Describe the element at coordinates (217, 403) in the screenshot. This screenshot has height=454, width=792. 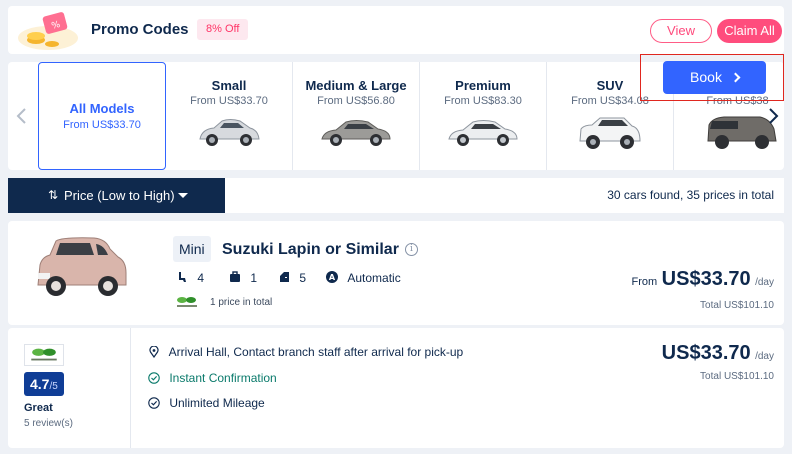
I see `unlimited-mileage-text: Unlimited Mileage` at that location.